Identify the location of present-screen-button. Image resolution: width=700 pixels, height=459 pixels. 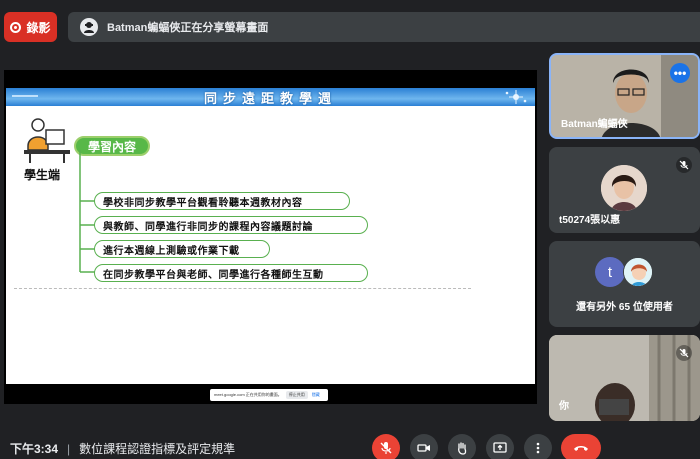
(500, 446).